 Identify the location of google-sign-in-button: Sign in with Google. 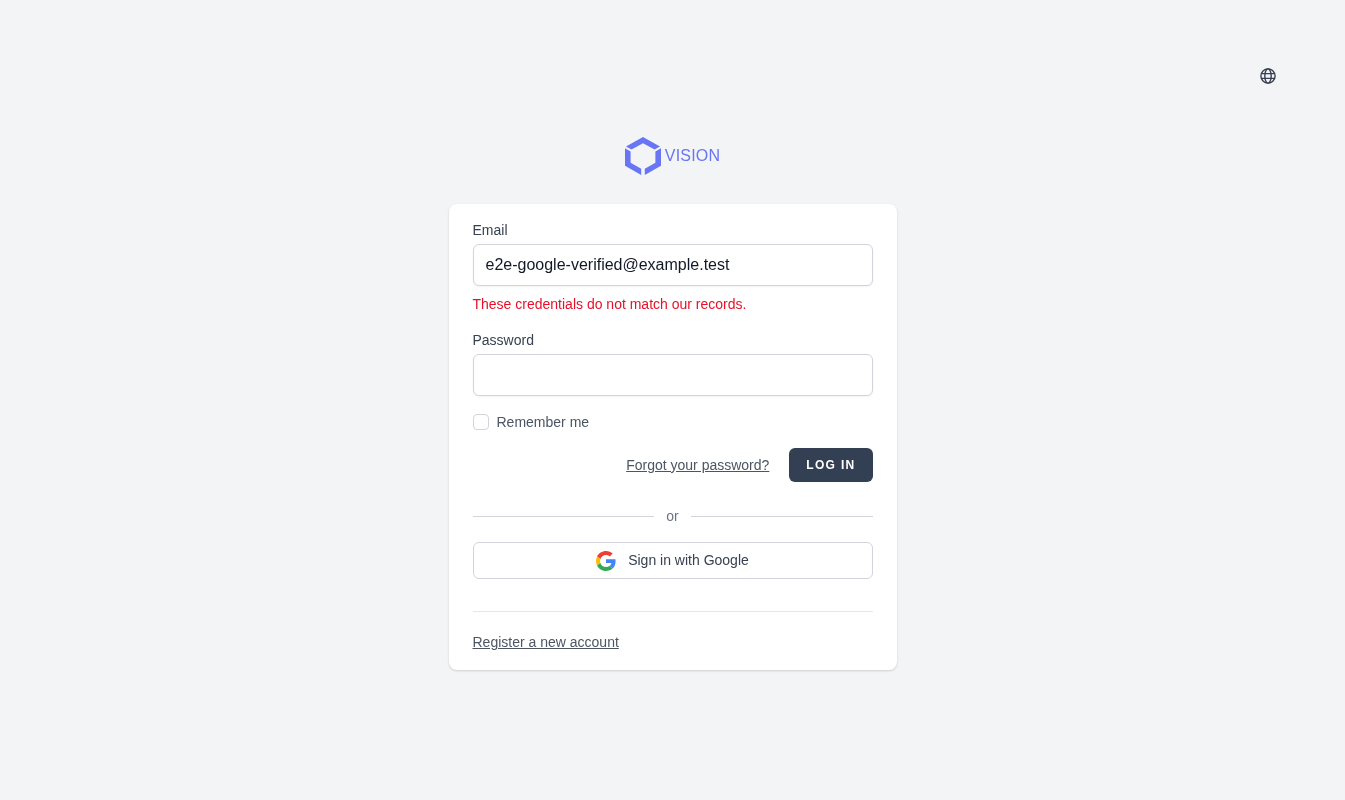
(672, 560).